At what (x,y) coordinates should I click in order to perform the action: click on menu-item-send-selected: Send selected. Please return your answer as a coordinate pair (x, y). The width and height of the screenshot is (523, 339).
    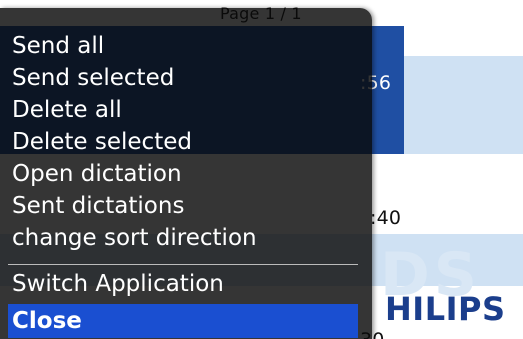
    Looking at the image, I should click on (93, 78).